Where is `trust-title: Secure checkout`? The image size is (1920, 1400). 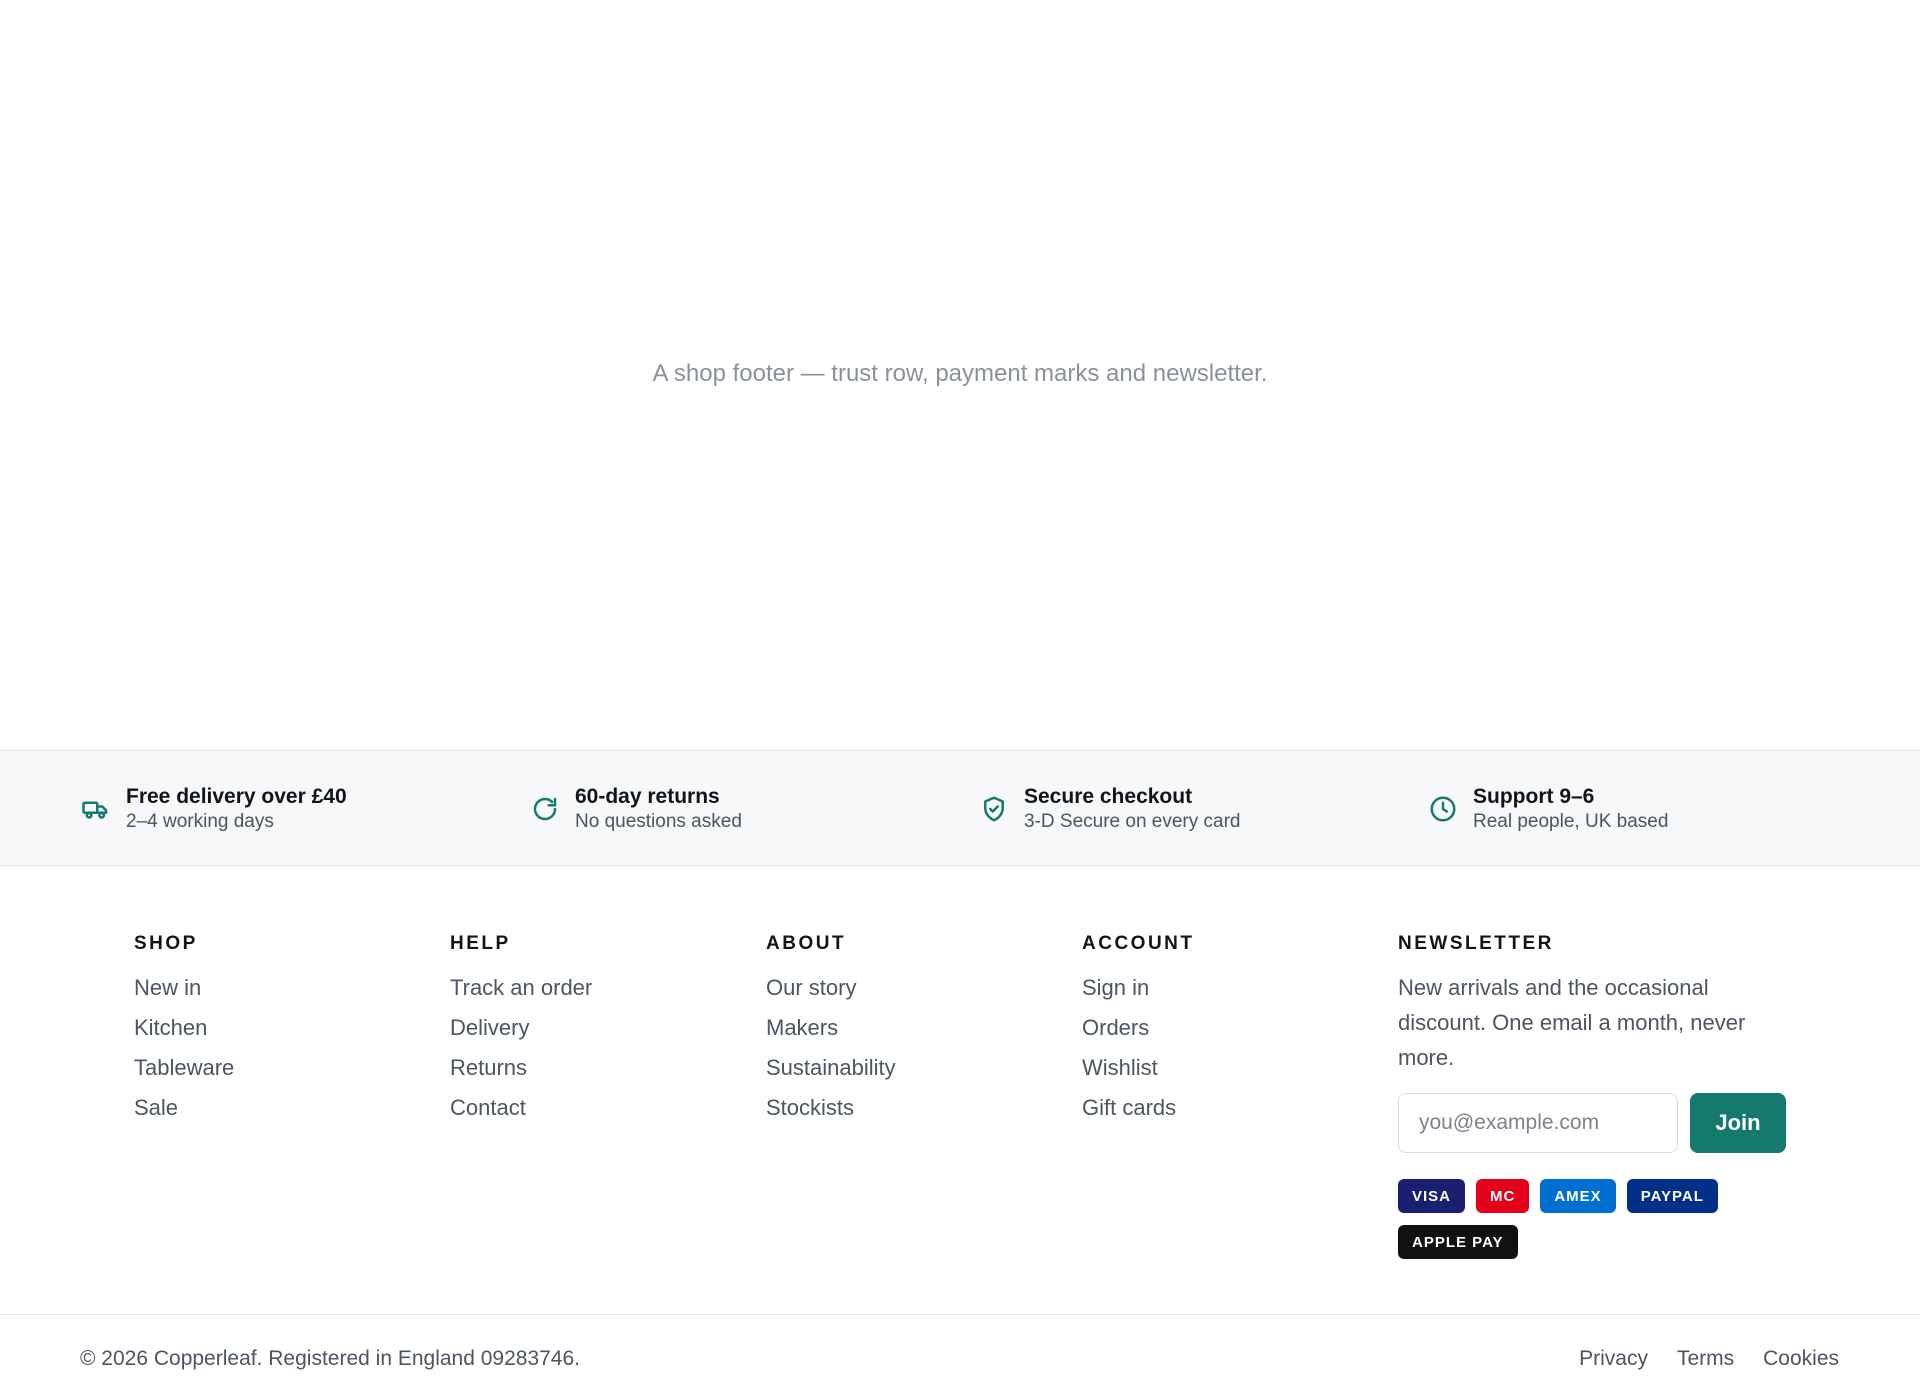
trust-title: Secure checkout is located at coordinates (1108, 796).